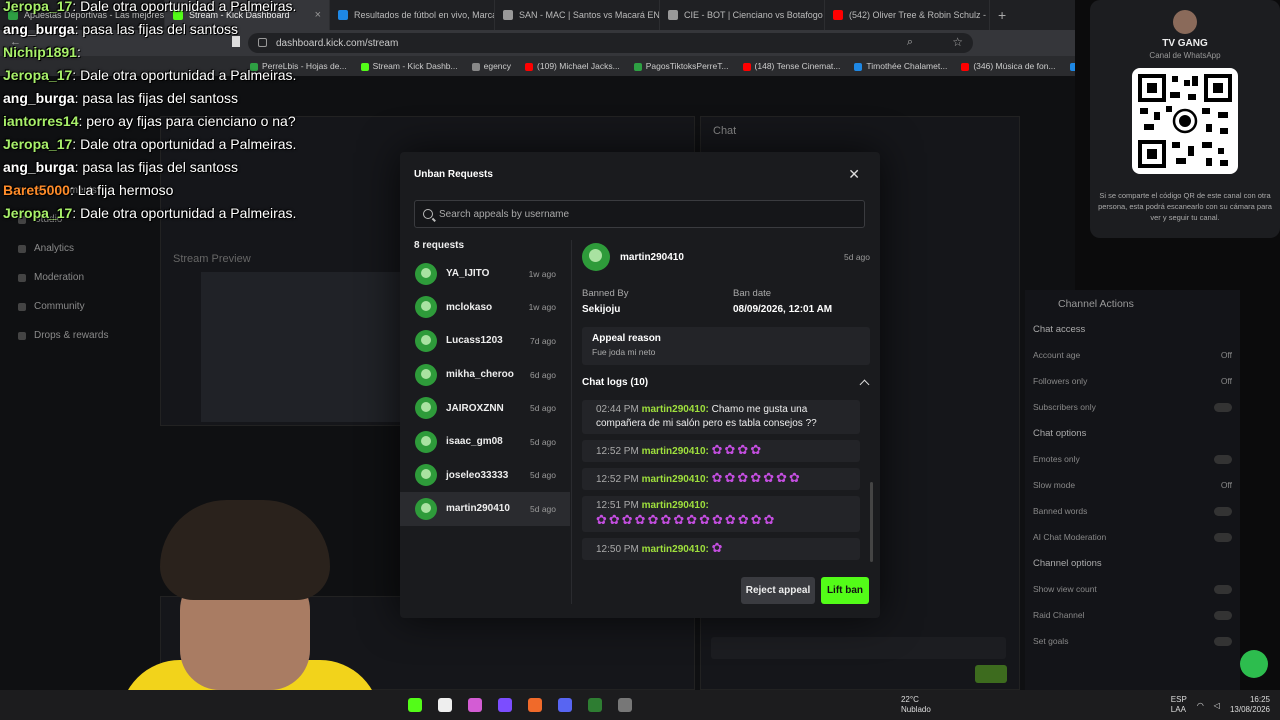 The image size is (1280, 720). I want to click on log-time: 12:50 PM, so click(617, 549).